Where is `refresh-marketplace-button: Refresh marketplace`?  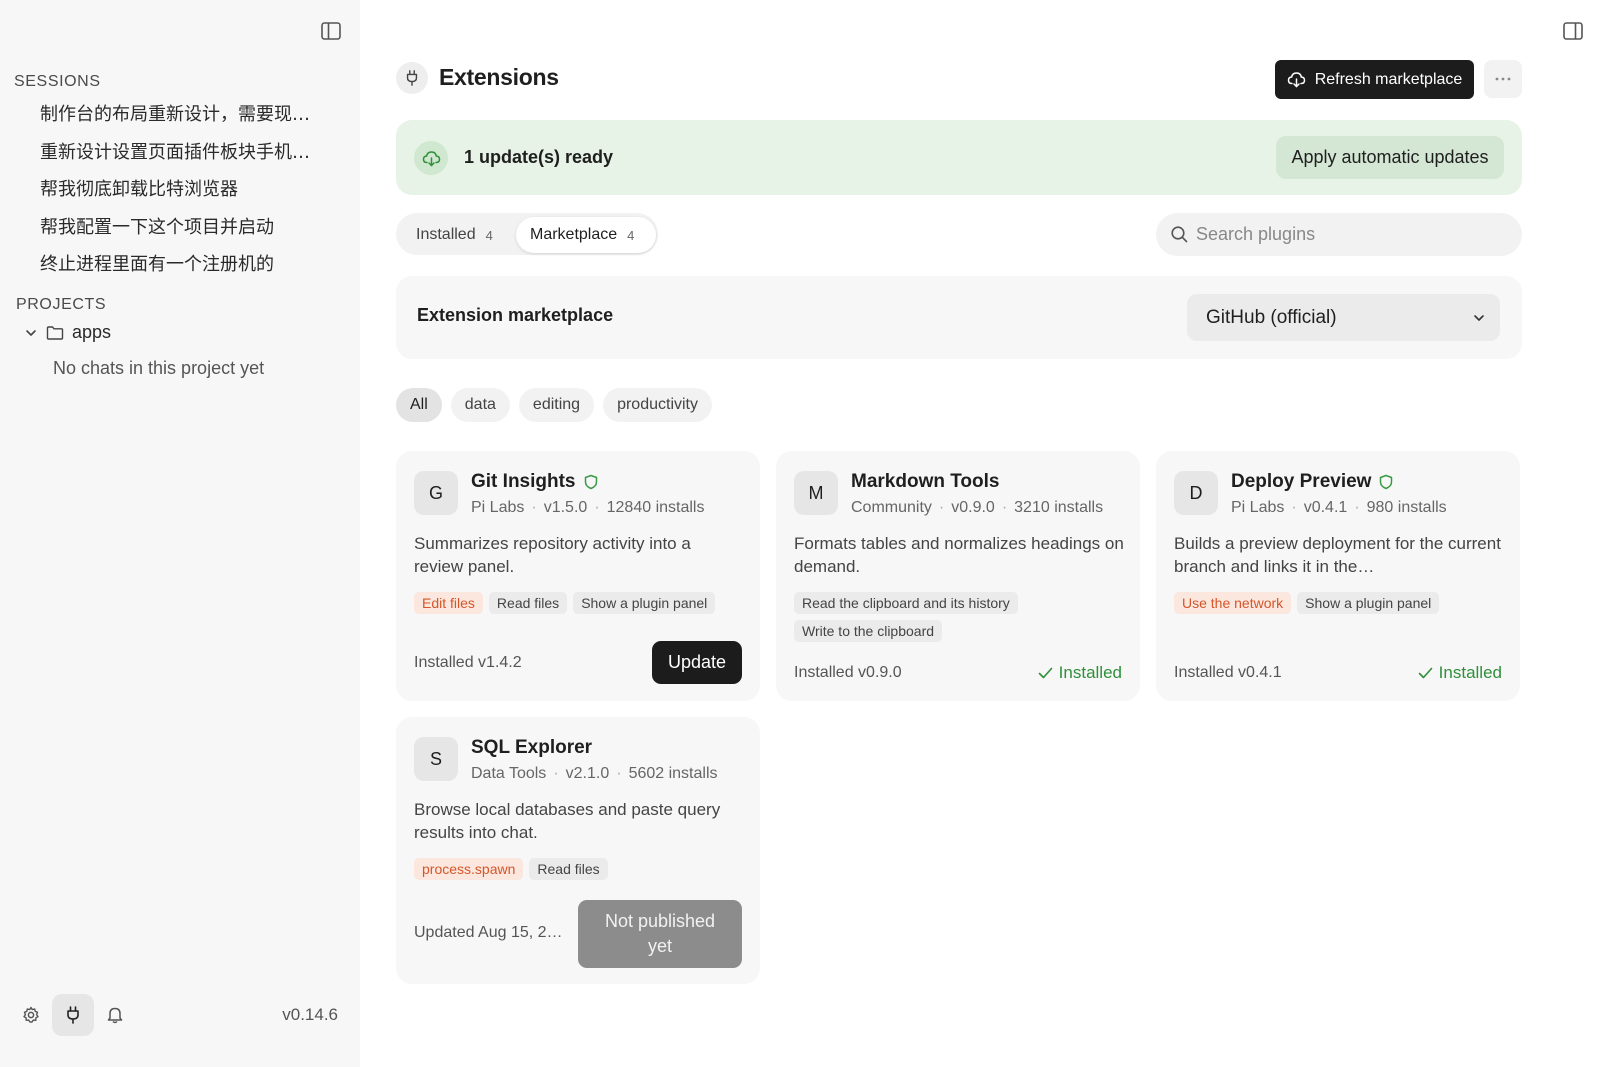
refresh-marketplace-button: Refresh marketplace is located at coordinates (1374, 79).